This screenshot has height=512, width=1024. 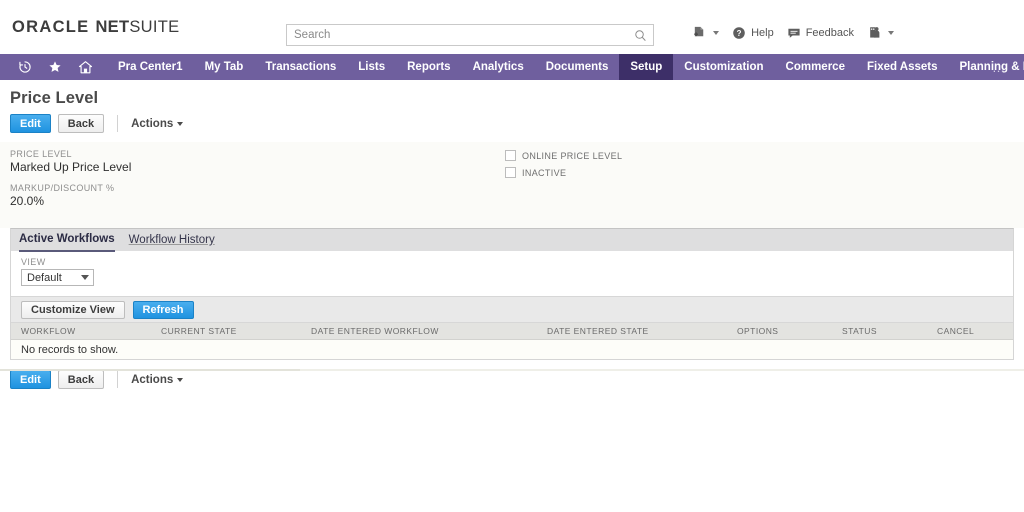 I want to click on grid-toolbar: Customize View Refresh, so click(x=512, y=309).